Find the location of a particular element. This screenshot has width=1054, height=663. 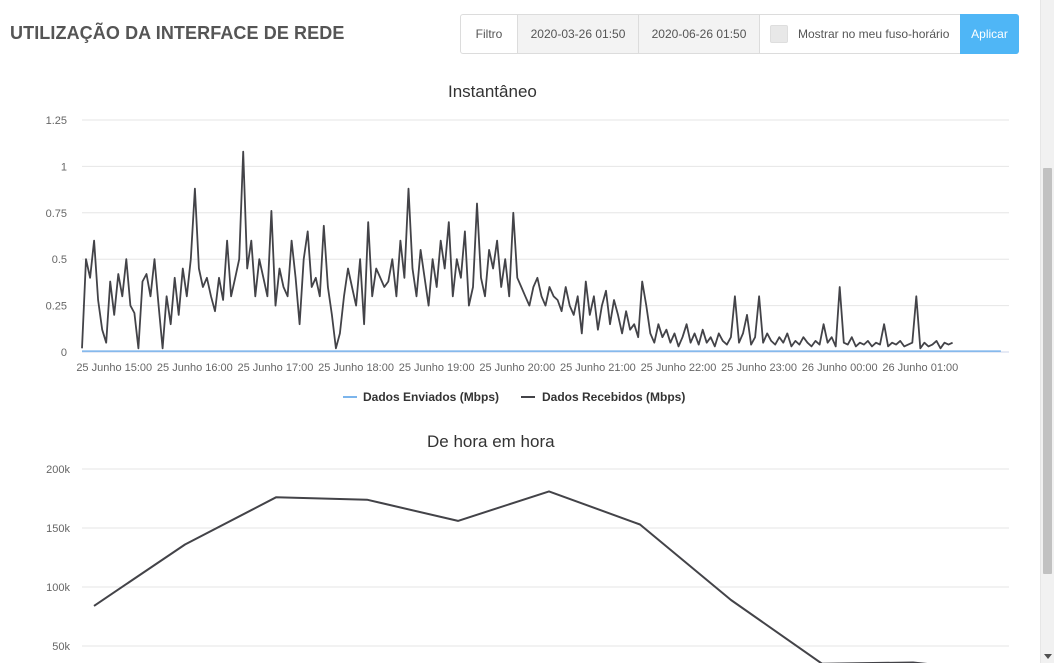

x-tick-label: 25 Junho 19:00 is located at coordinates (437, 368).